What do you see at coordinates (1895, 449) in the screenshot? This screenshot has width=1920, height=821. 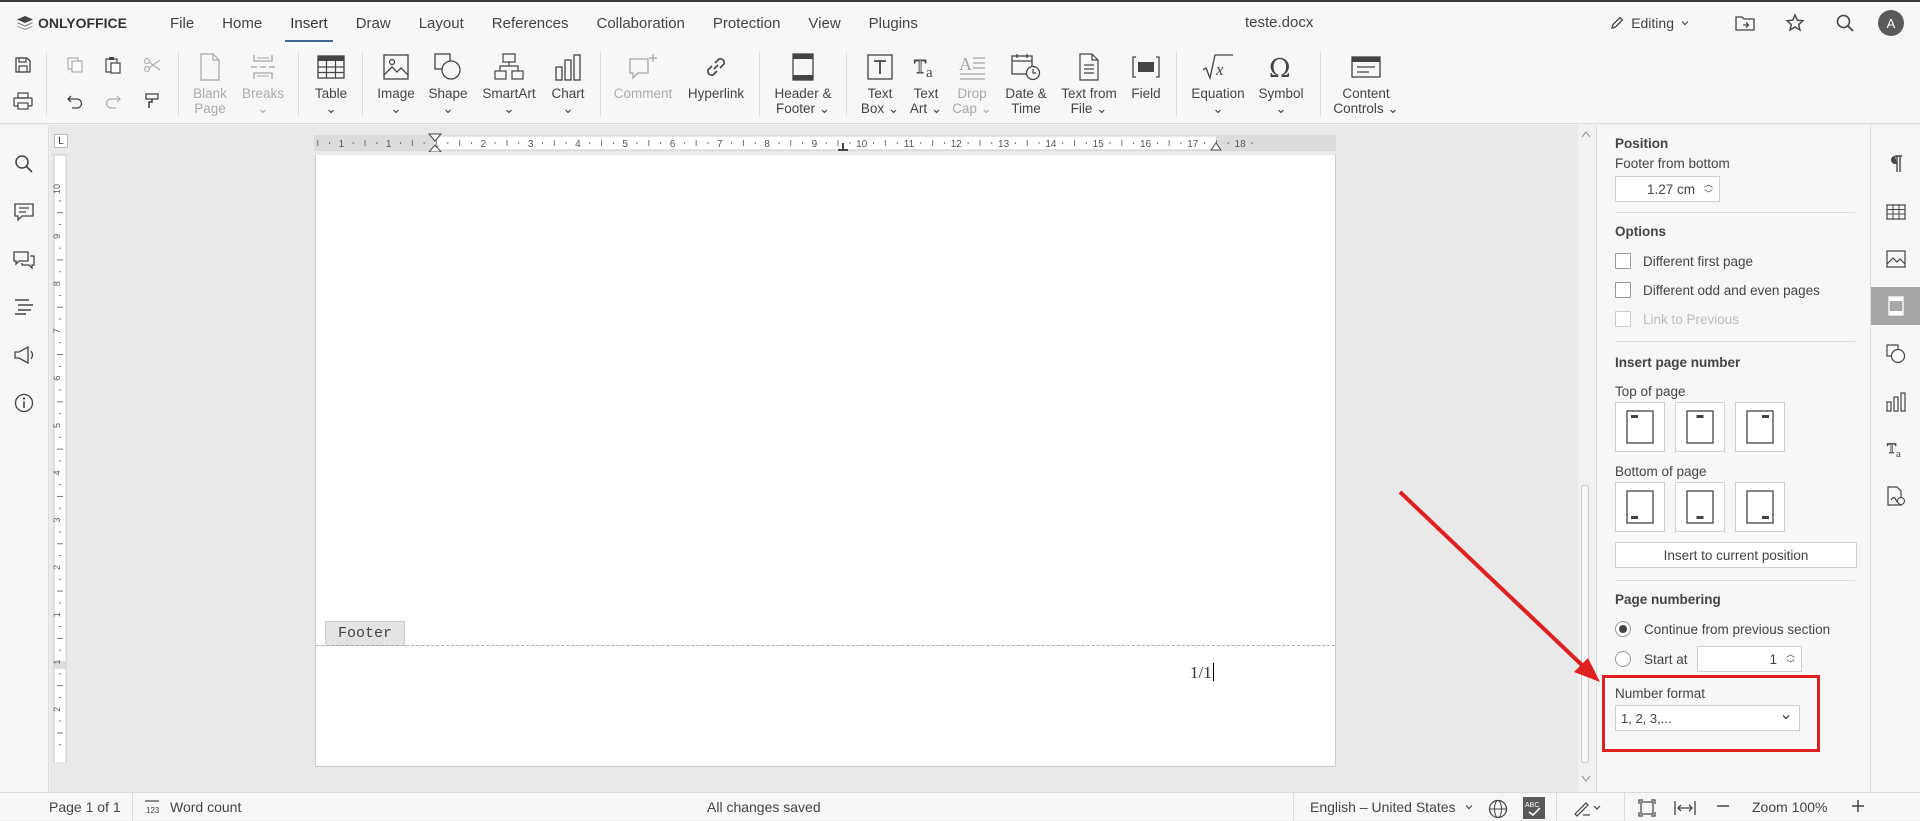 I see `text-art-settings-icon: Ta` at bounding box center [1895, 449].